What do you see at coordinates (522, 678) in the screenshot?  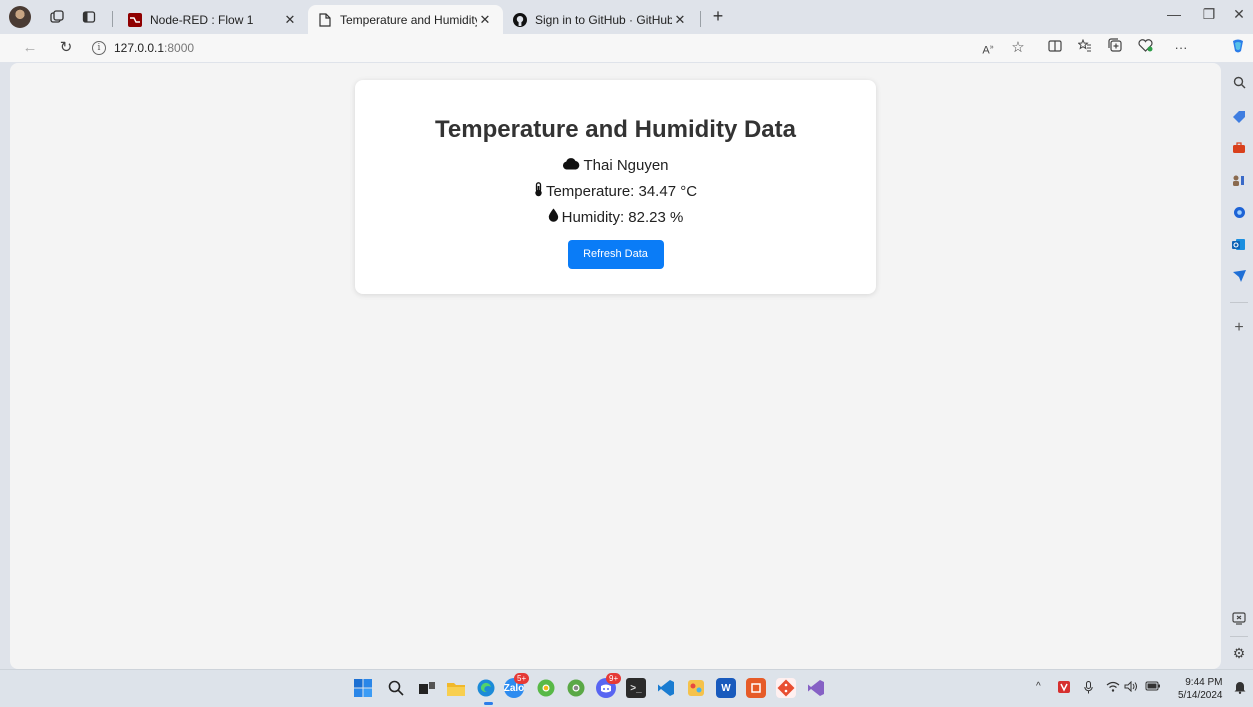 I see `zalo-badge: 5+` at bounding box center [522, 678].